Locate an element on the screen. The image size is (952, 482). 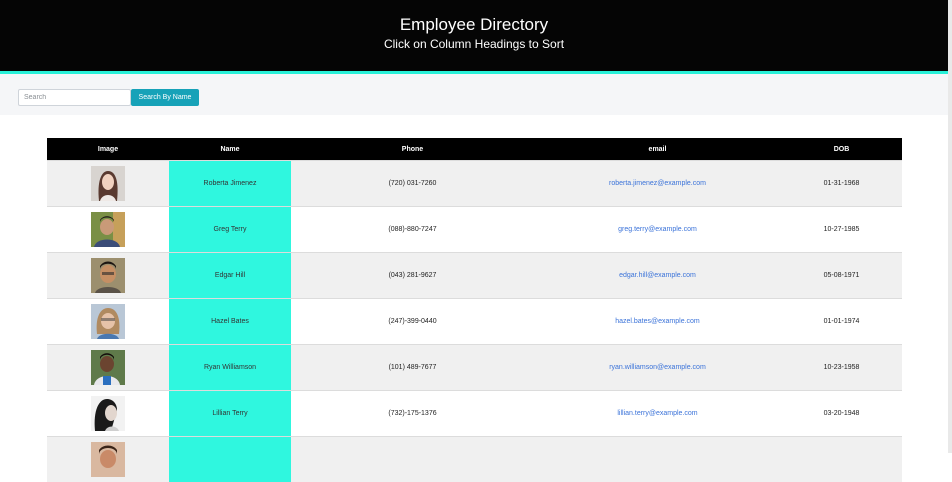
phone-cell: (247)-399-0440 is located at coordinates (412, 322).